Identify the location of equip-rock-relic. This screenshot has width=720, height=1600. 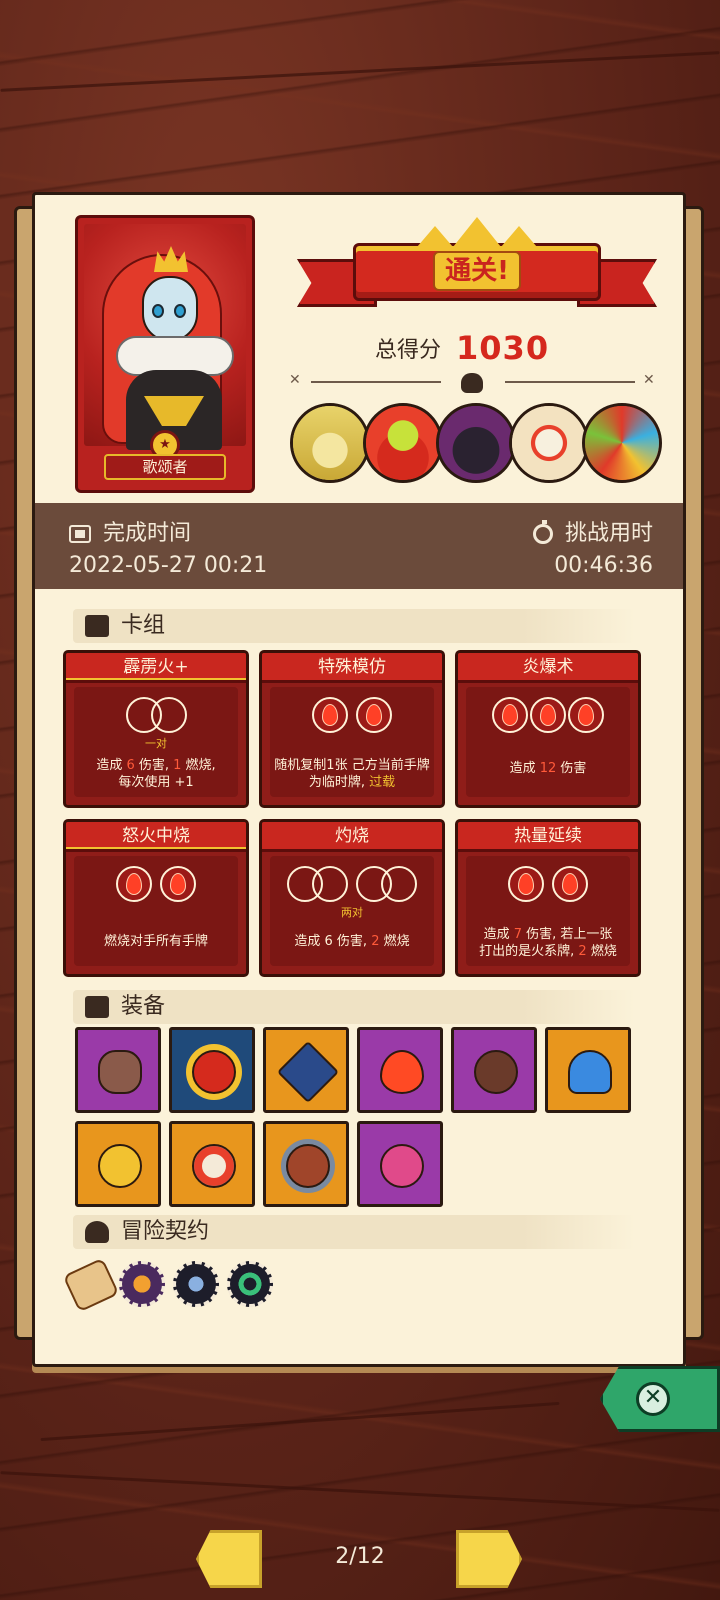
(118, 1070).